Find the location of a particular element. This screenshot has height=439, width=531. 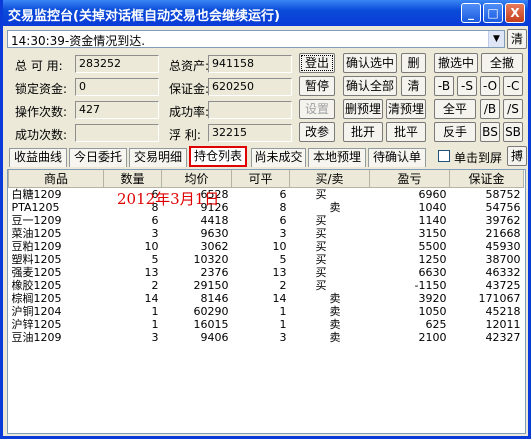

table-row: 塑料1205 5 10320 5 买 1250 38700 is located at coordinates (266, 259).